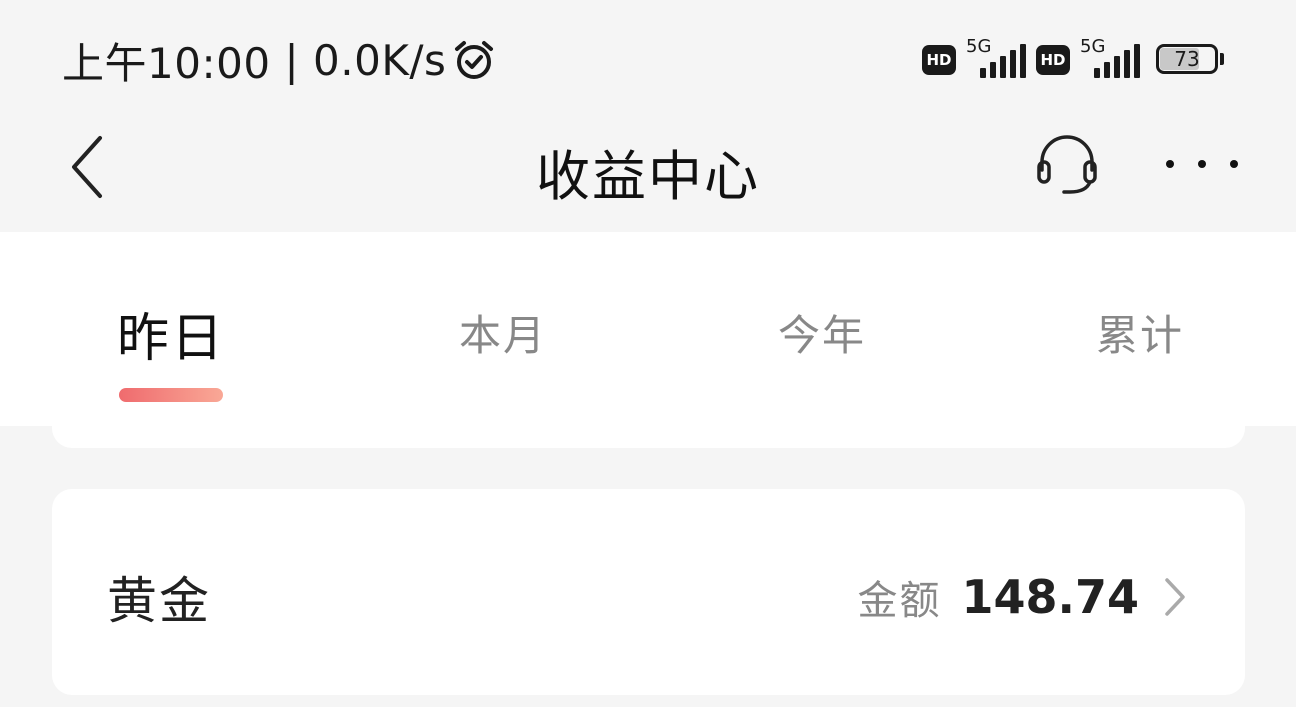  Describe the element at coordinates (1187, 59) in the screenshot. I see `battery-level: 73` at that location.